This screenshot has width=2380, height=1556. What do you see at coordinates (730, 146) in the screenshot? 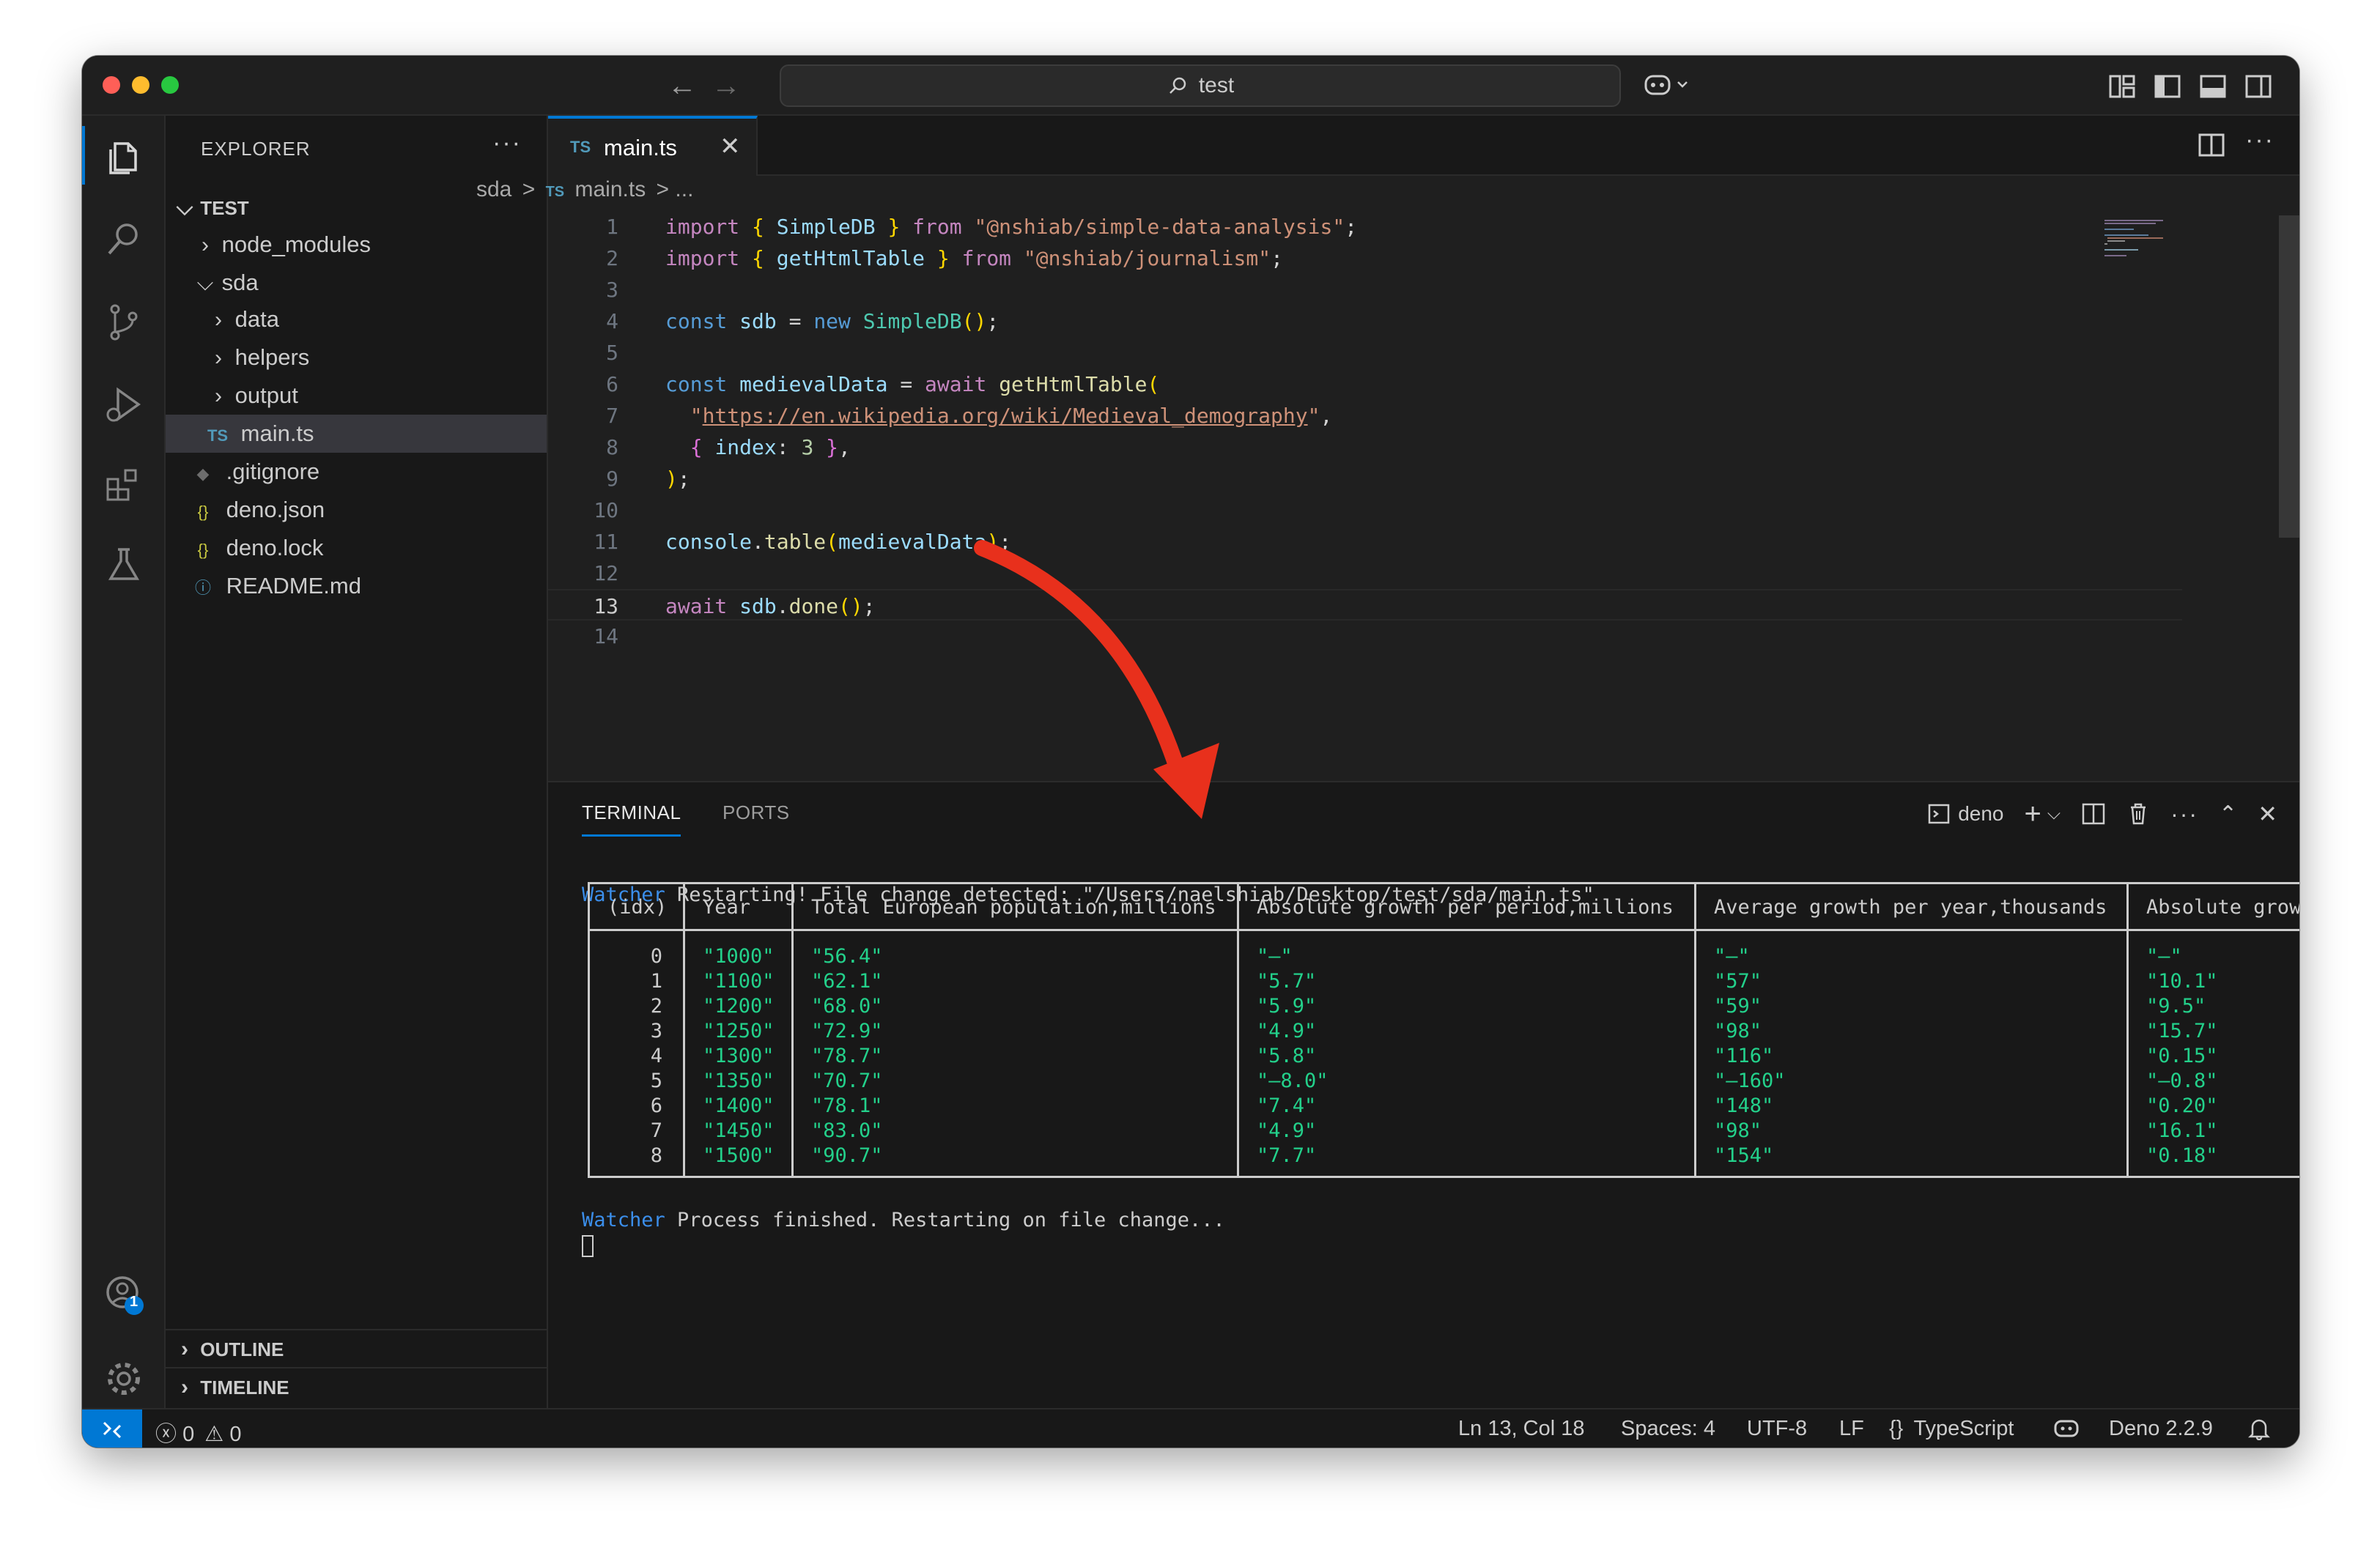
I see `close-icon: ✕` at bounding box center [730, 146].